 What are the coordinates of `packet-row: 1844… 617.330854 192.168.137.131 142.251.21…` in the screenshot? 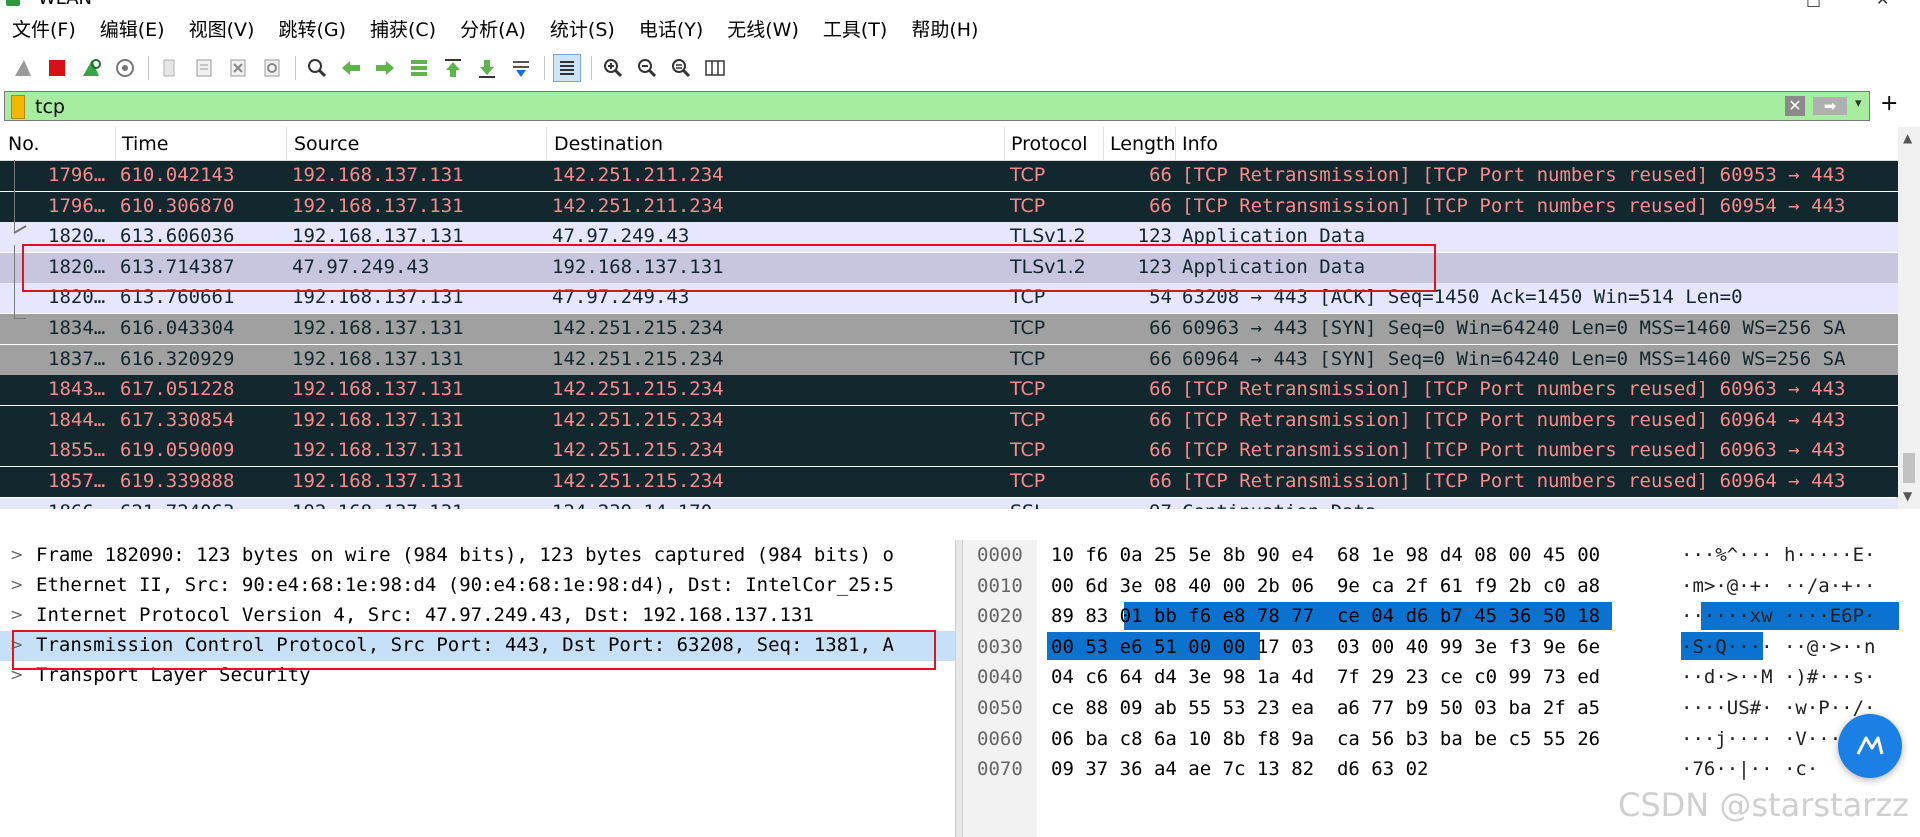 It's located at (949, 420).